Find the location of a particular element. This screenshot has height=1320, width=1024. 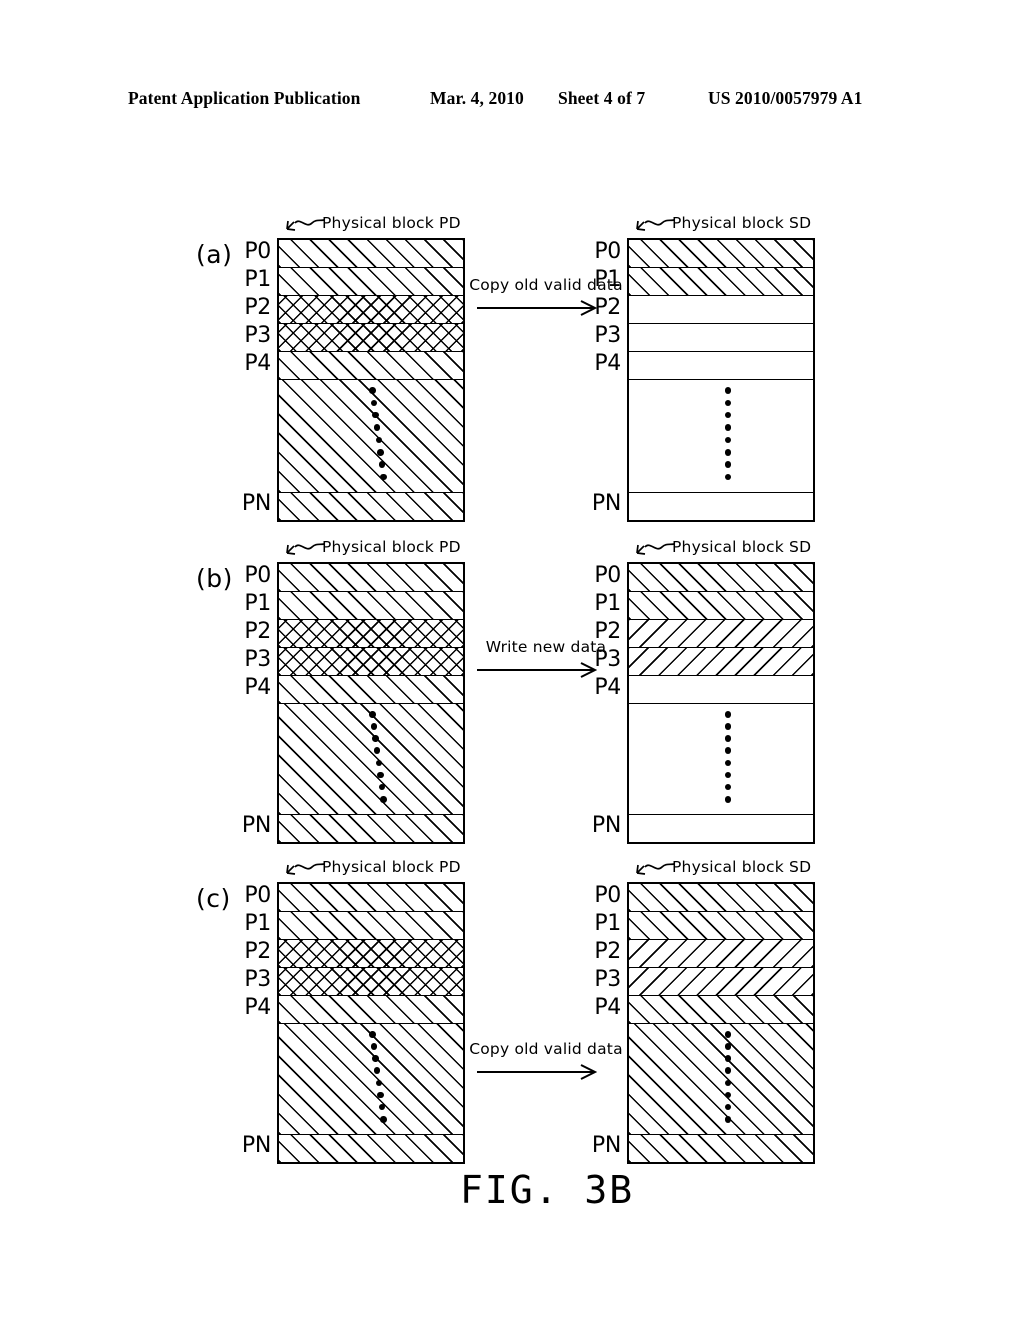

block-caption-pd-group-c: Physical block PD is located at coordinates (391, 867).